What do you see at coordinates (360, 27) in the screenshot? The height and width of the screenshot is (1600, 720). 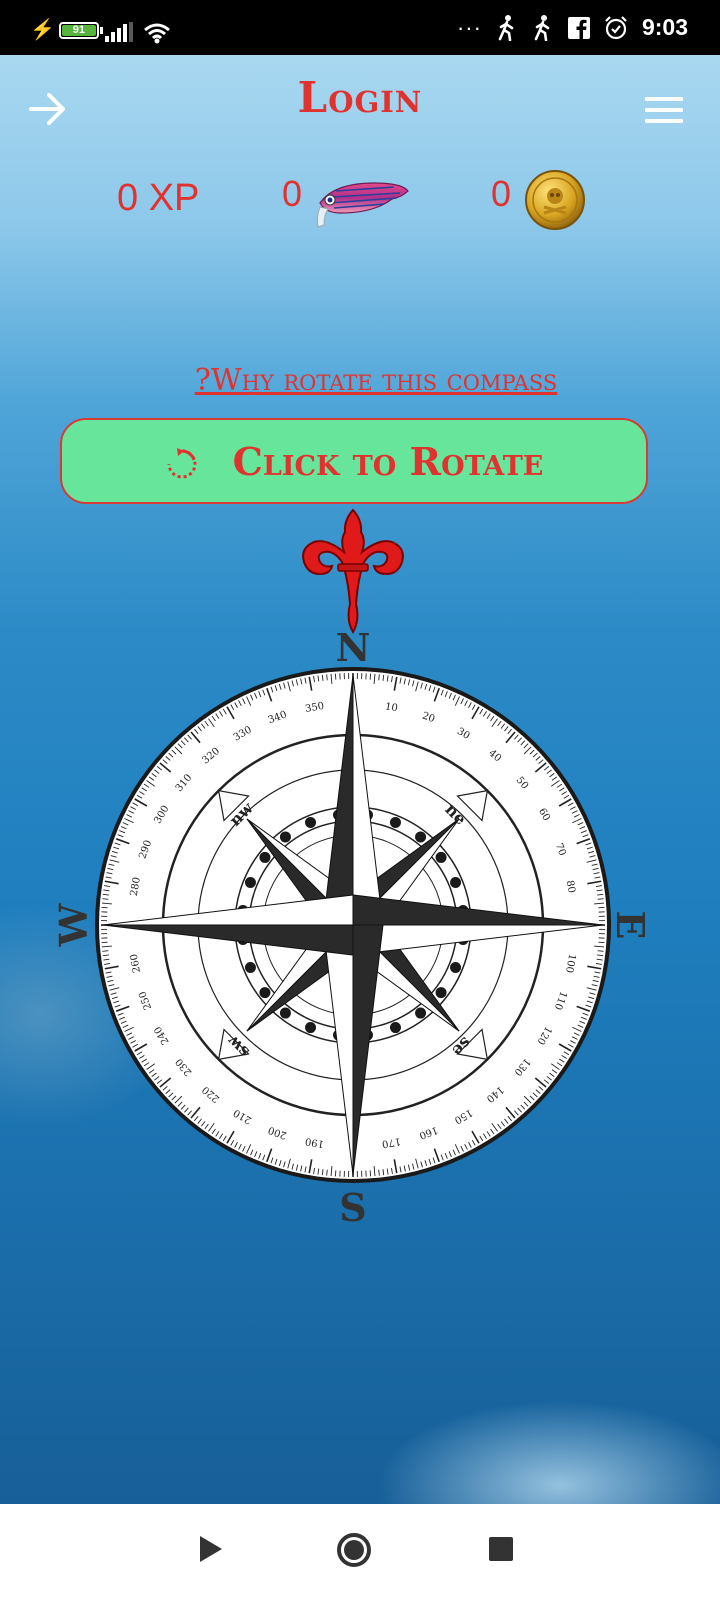 I see `status-bar: ⚡ 91 ··· 9:03` at bounding box center [360, 27].